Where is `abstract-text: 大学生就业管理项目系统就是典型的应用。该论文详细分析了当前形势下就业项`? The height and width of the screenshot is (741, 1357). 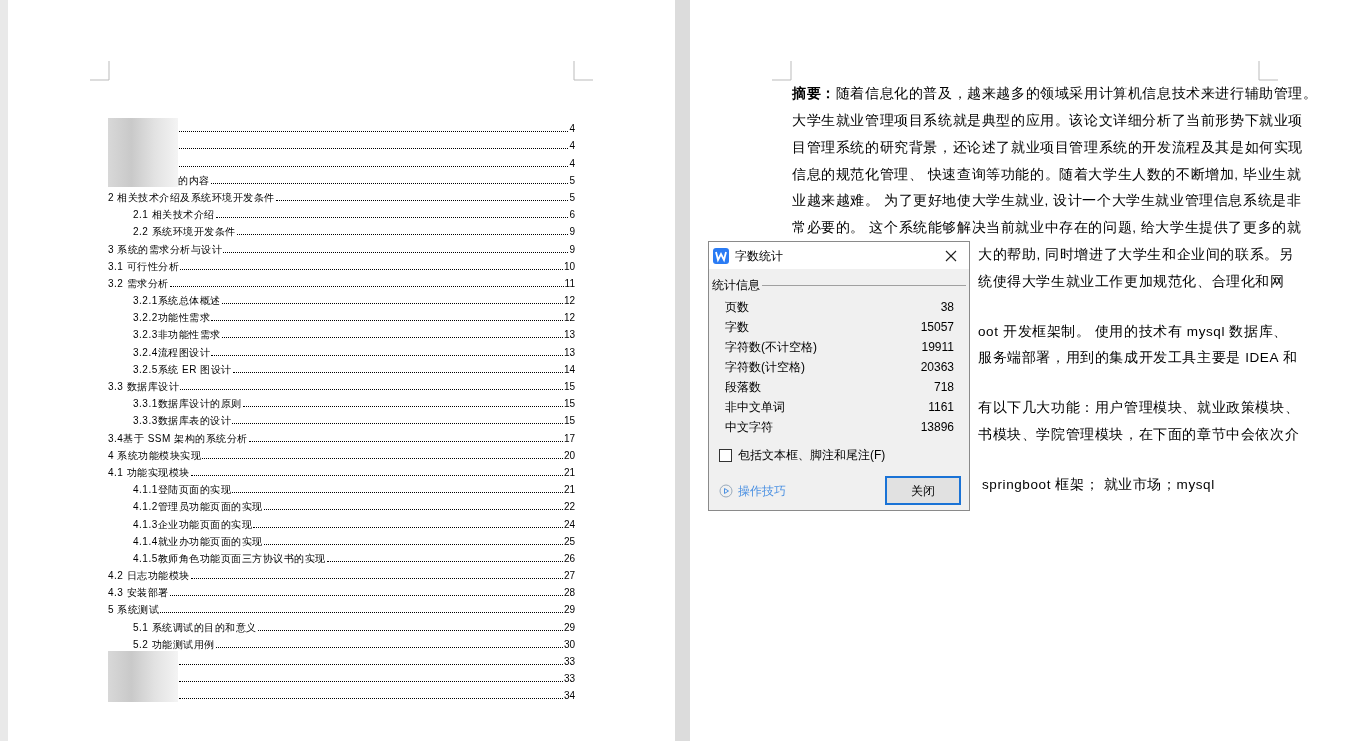
abstract-text: 大学生就业管理项目系统就是典型的应用。该论文详细分析了当前形势下就业项 is located at coordinates (1047, 121).